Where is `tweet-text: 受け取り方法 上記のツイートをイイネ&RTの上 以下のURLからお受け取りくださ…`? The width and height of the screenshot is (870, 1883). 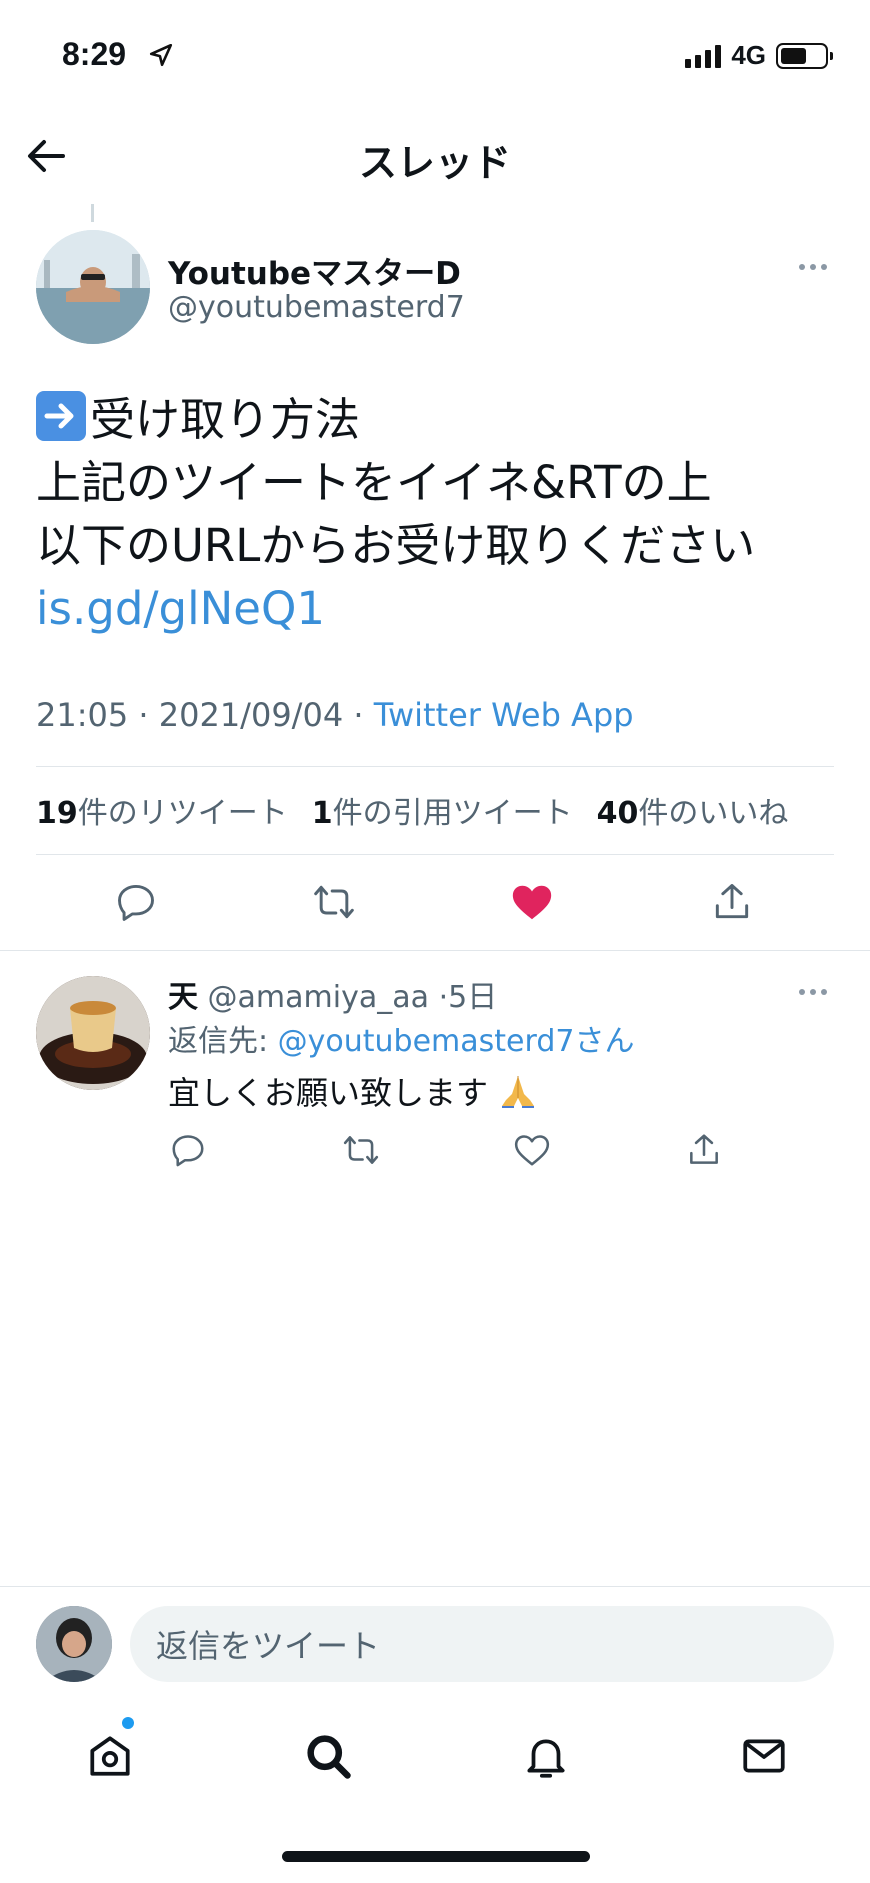
tweet-text: 受け取り方法 上記のツイートをイイネ&RTの上 以下のURLからお受け取りくださ… is located at coordinates (436, 514).